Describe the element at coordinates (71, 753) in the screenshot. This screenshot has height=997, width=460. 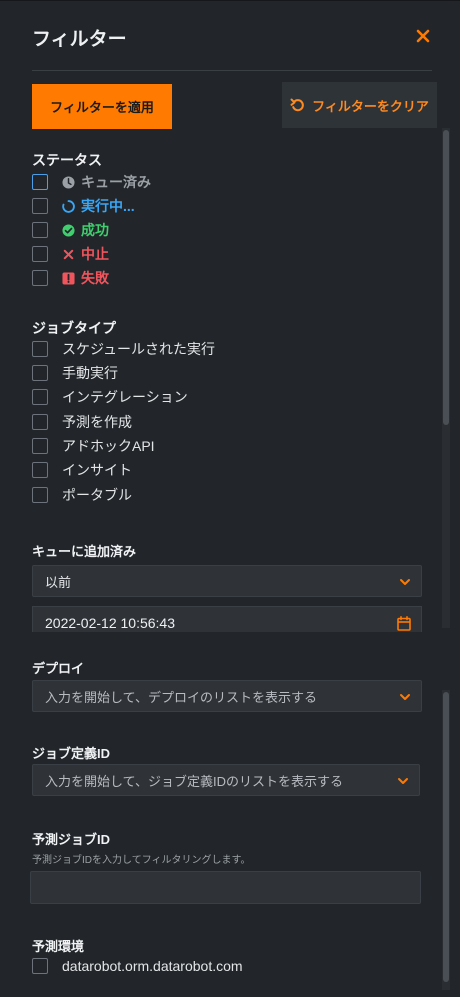
I see `job-definition-heading: ジョブ定義ID` at that location.